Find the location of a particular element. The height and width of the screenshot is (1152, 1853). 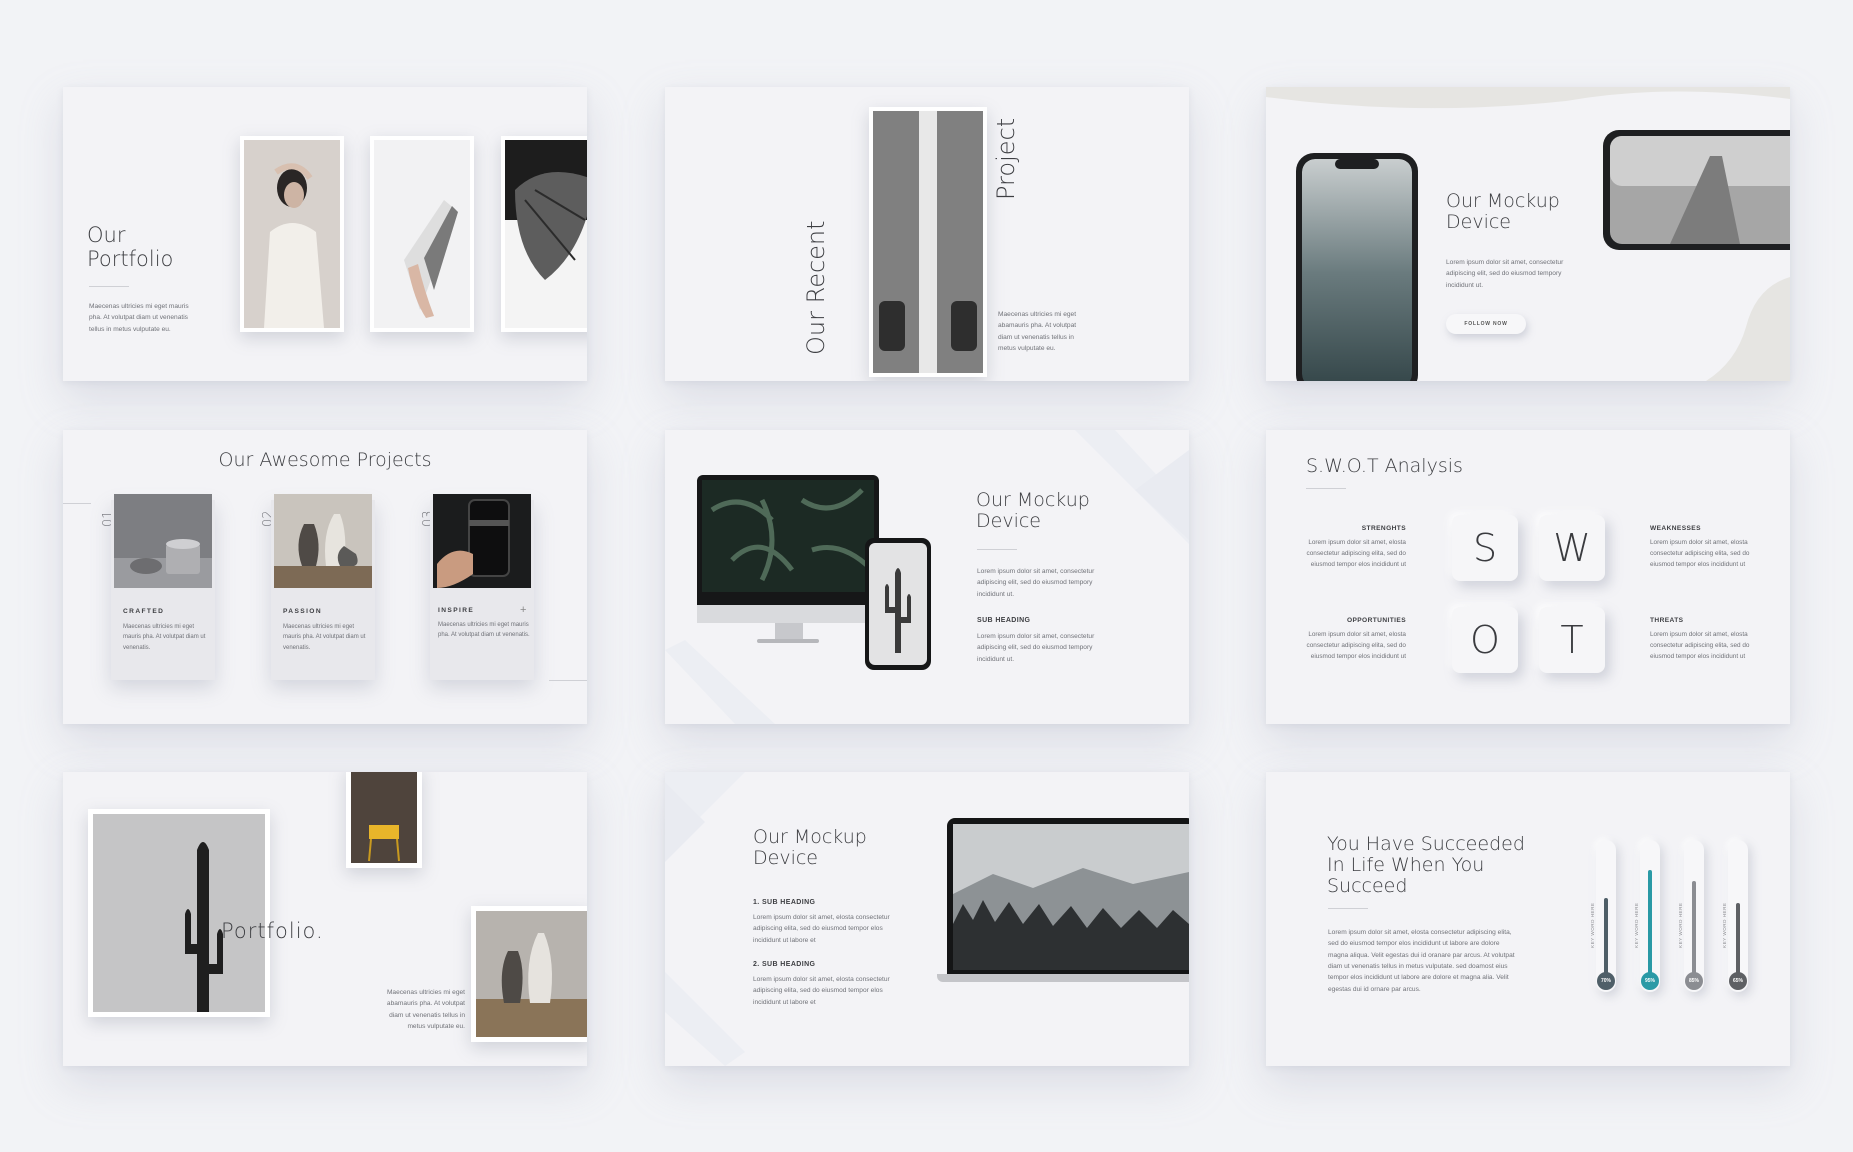

title-line: Succeed is located at coordinates (1367, 885).